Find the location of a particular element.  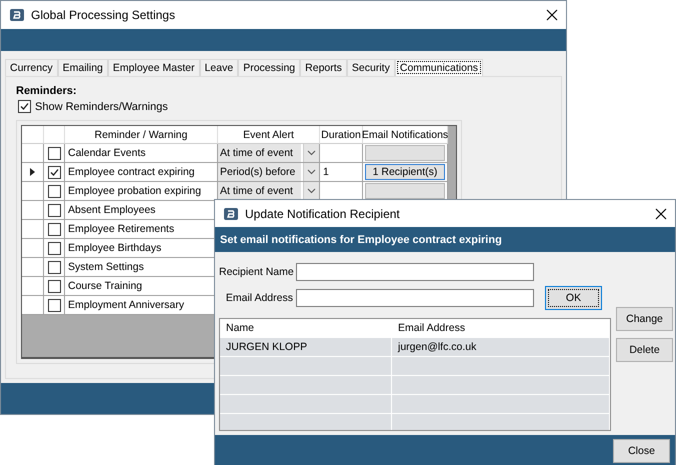

column-header: Reminder / Warning is located at coordinates (141, 135).